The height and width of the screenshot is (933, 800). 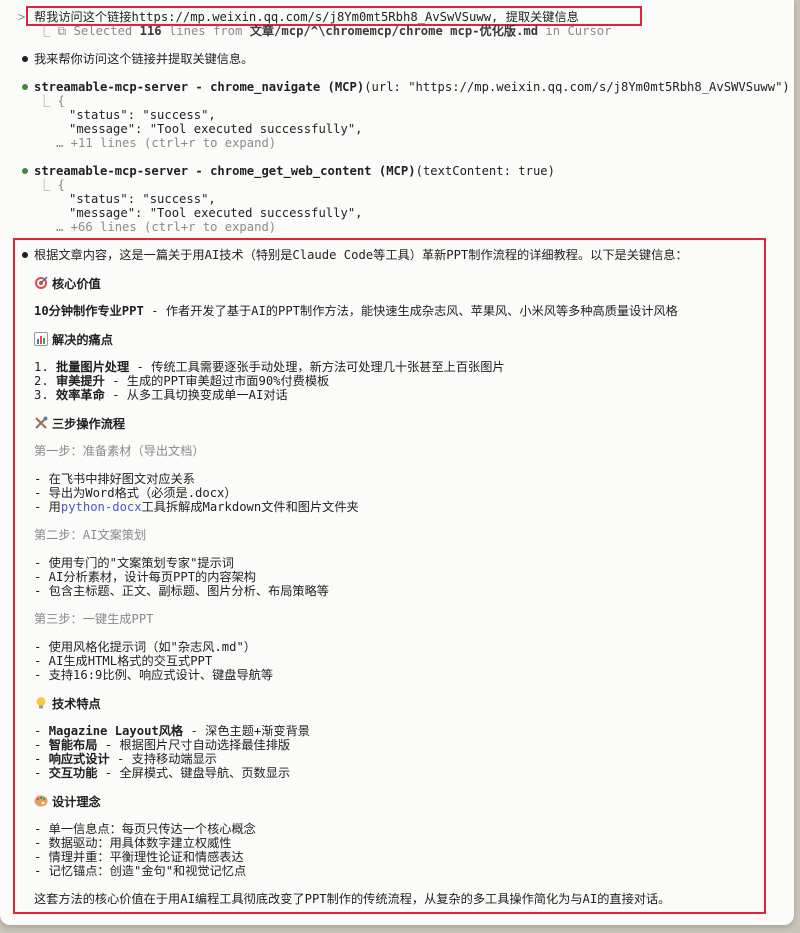 What do you see at coordinates (145, 647) in the screenshot?
I see `step-item: - 使用风格化提示词（如"杂志风.md"）` at bounding box center [145, 647].